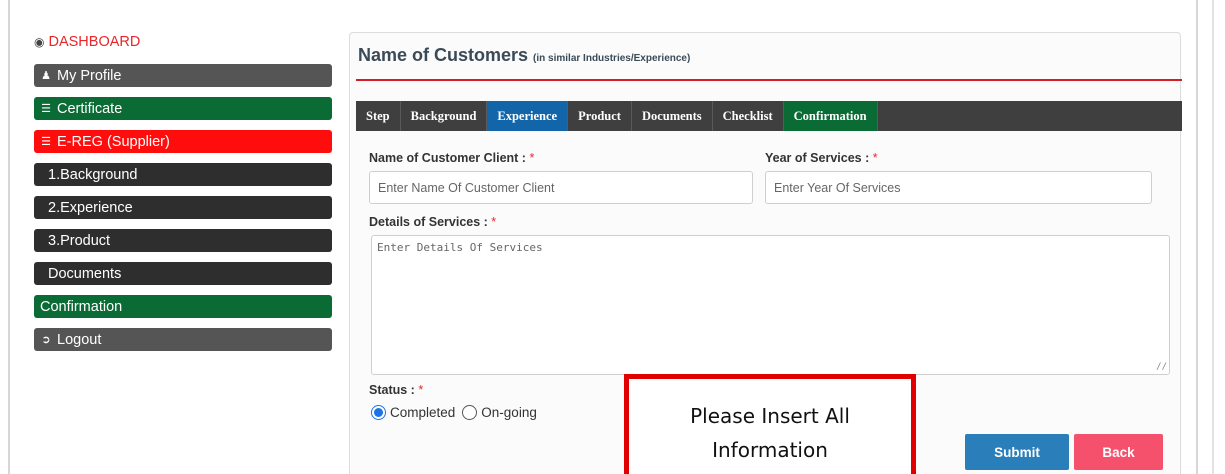  Describe the element at coordinates (460, 247) in the screenshot. I see `details-placeholder: Enter Details Of Services` at that location.